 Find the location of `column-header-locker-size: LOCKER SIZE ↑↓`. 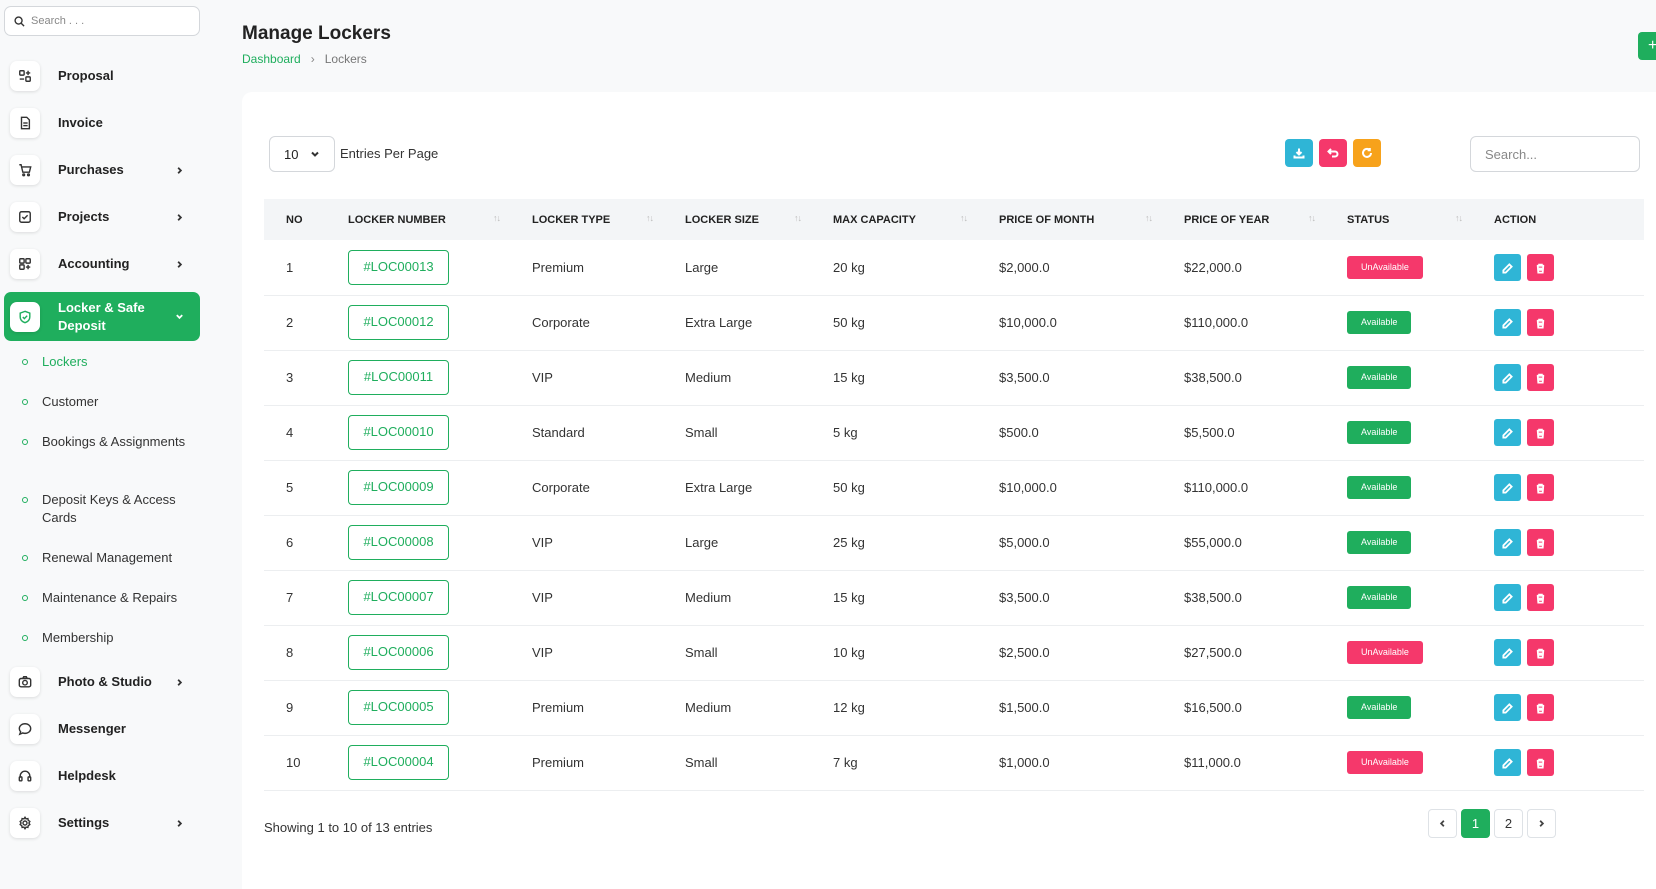

column-header-locker-size: LOCKER SIZE ↑↓ is located at coordinates (737, 219).